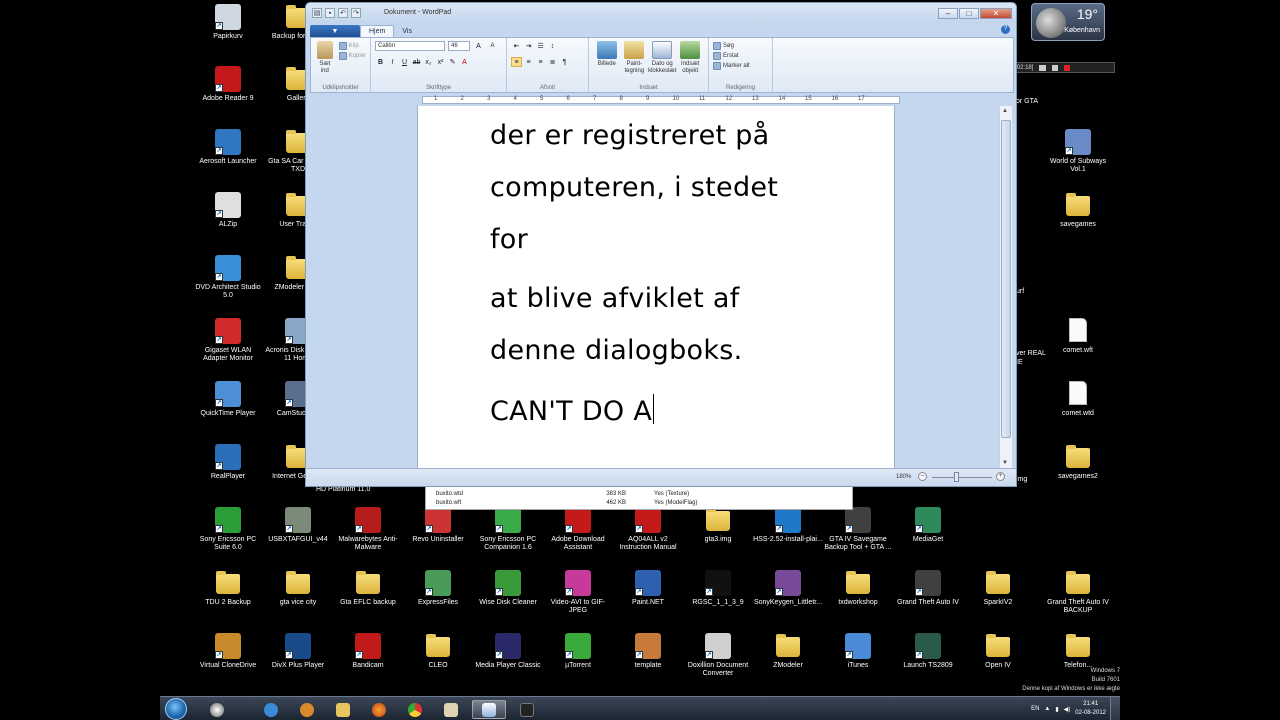 This screenshot has height=720, width=1280. Describe the element at coordinates (228, 529) in the screenshot. I see `desktop-icon: ↗ Sony Ericsson PC Suite 6.0` at that location.